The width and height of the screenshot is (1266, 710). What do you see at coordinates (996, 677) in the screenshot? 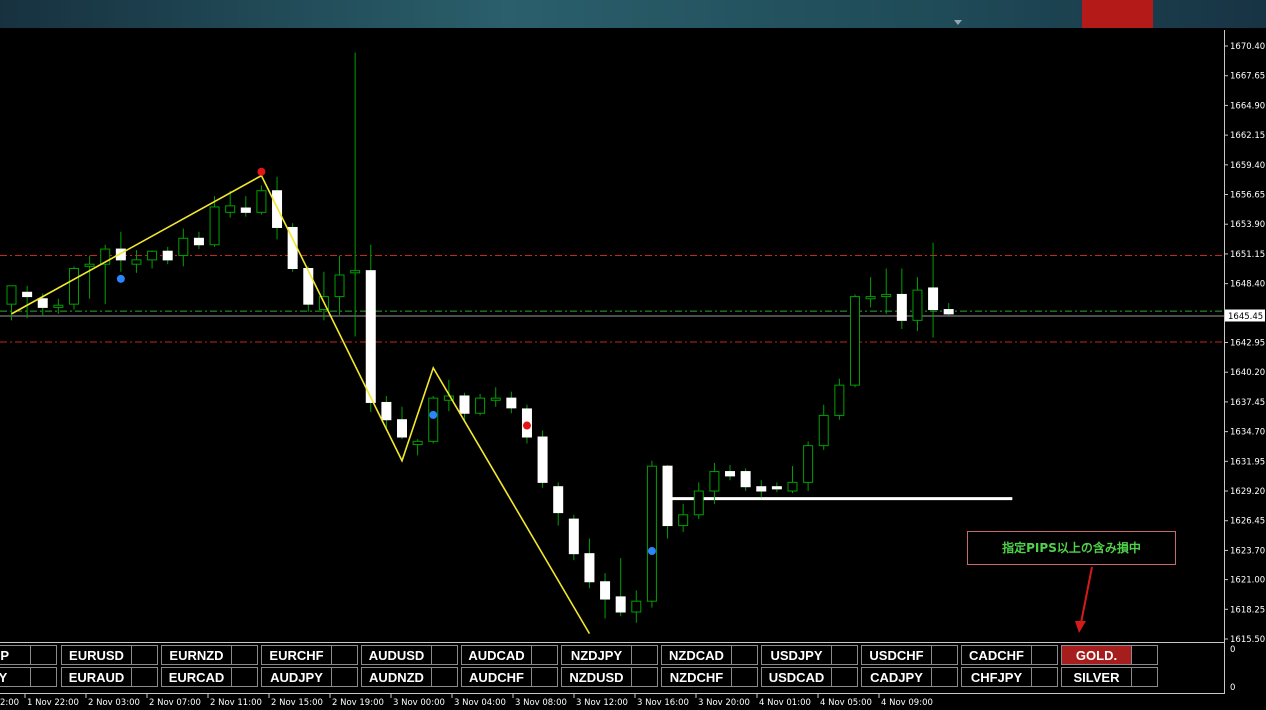
I see `symbol-button-chfjpy: CHFJPY` at bounding box center [996, 677].